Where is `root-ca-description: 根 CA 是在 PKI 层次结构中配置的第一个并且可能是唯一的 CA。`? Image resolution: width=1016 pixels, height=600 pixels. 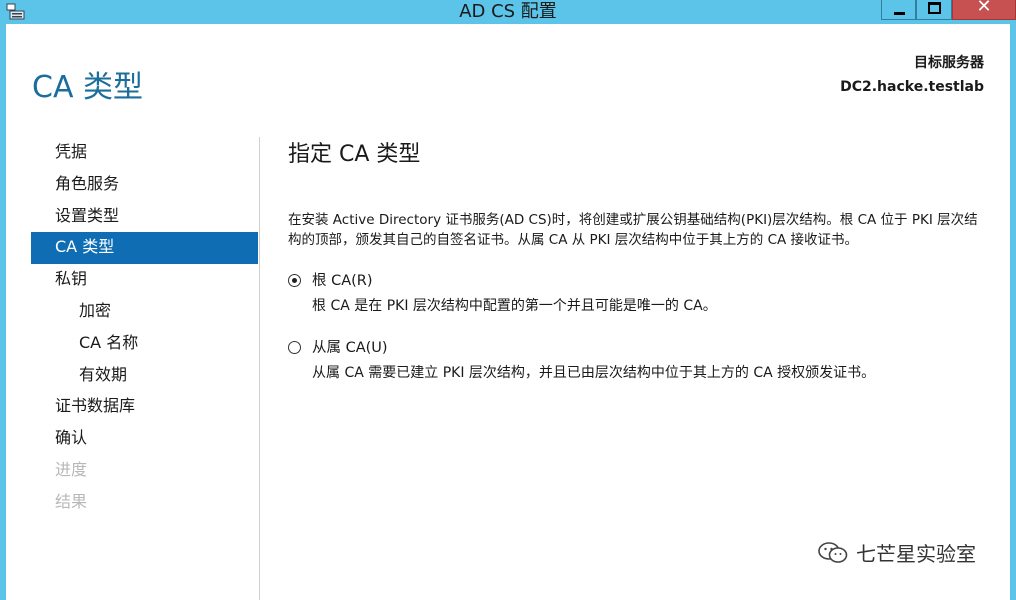 root-ca-description: 根 CA 是在 PKI 层次结构中配置的第一个并且可能是唯一的 CA。 is located at coordinates (650, 306).